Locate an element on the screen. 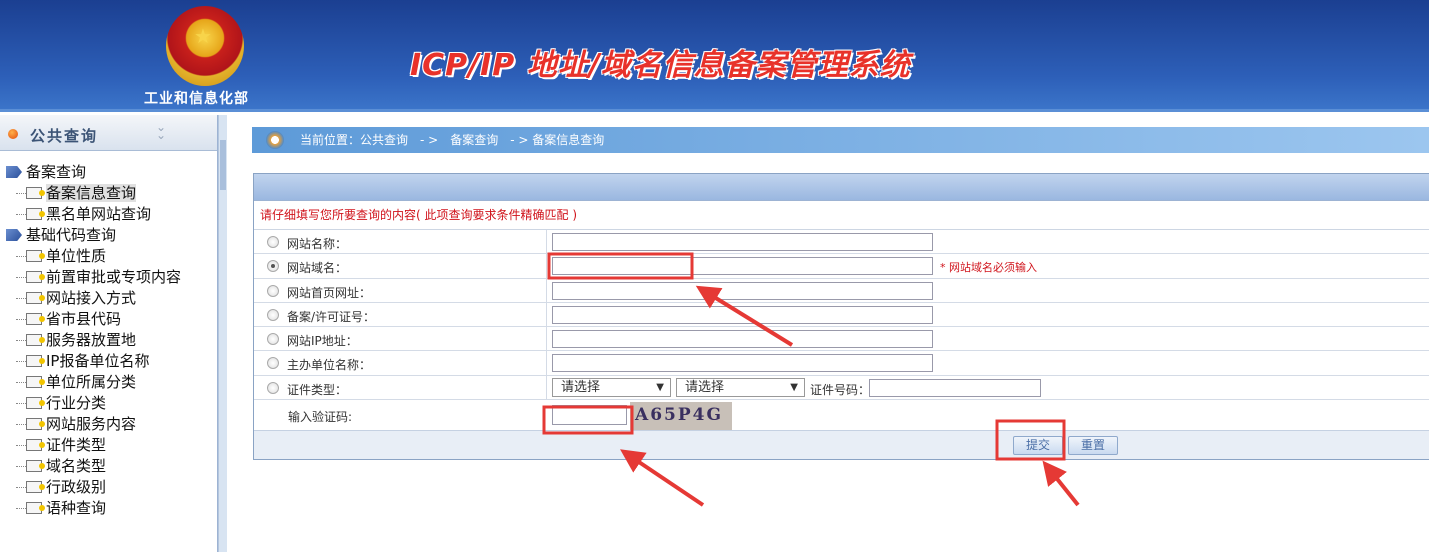 This screenshot has height=552, width=1429. sidebar-item: 省市县代码 is located at coordinates (109, 319).